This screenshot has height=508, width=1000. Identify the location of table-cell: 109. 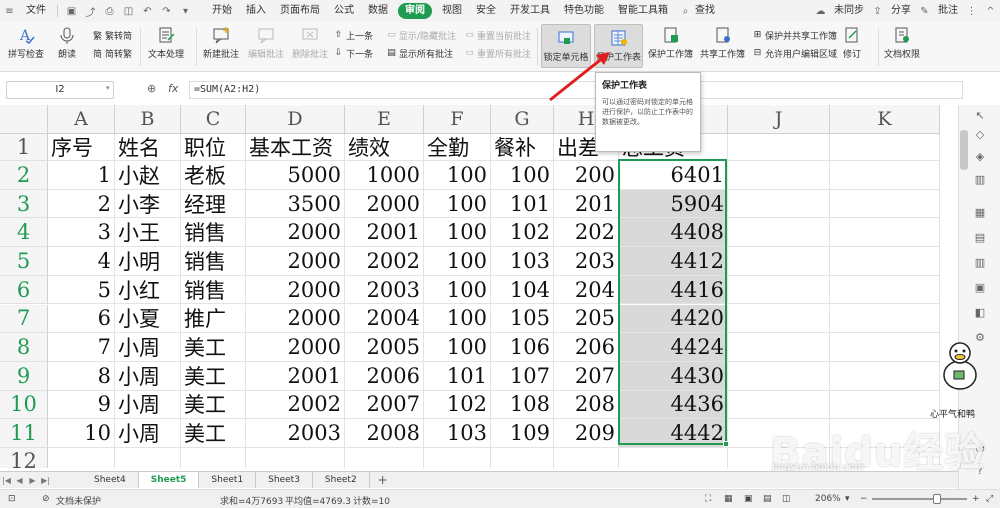
(522, 433).